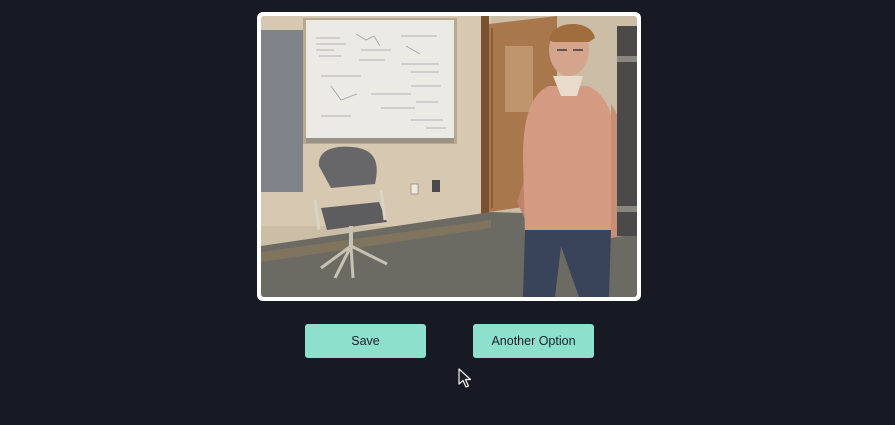  I want to click on save-button: Save, so click(365, 341).